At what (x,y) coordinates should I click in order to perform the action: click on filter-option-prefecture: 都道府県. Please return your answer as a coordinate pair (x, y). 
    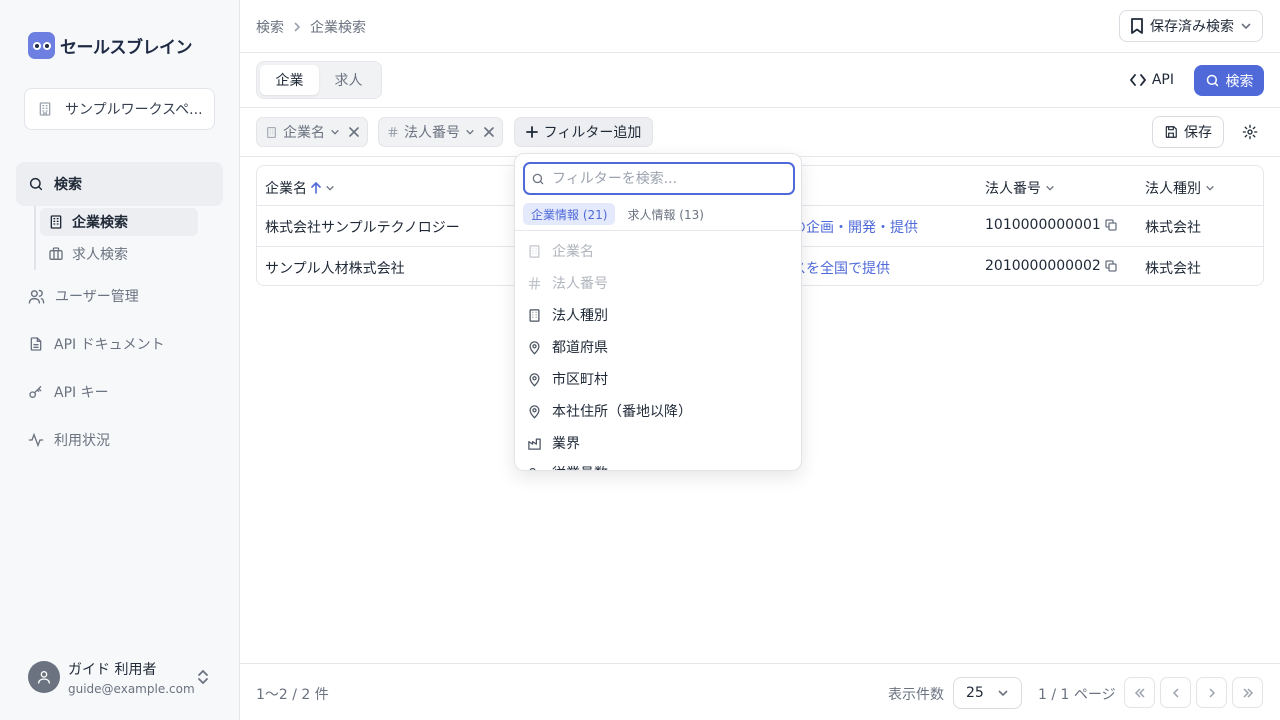
    Looking at the image, I should click on (657, 347).